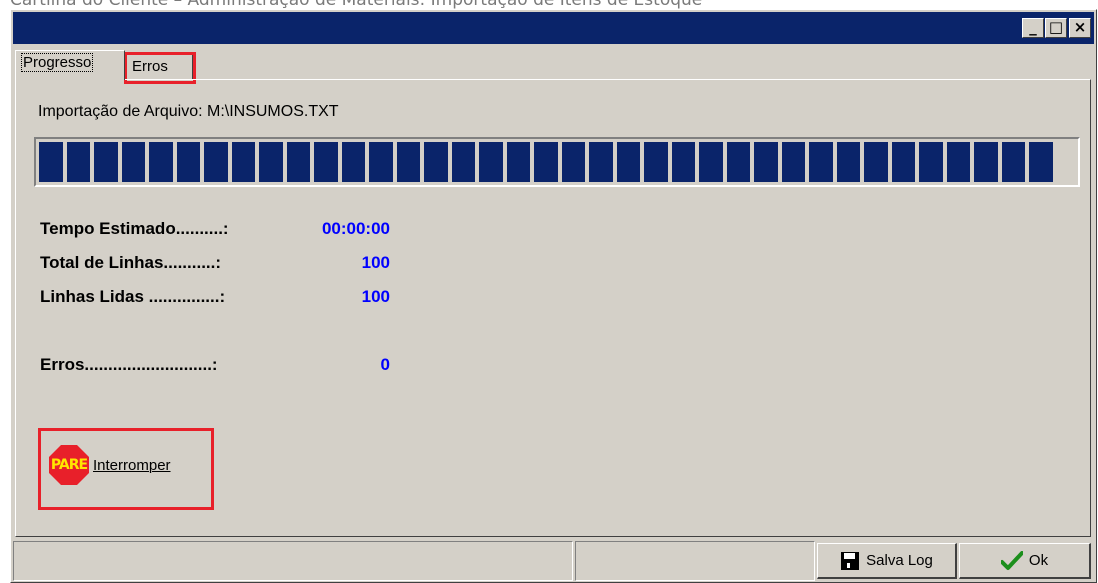 The image size is (1098, 583). I want to click on stat-value-total: 100, so click(375, 262).